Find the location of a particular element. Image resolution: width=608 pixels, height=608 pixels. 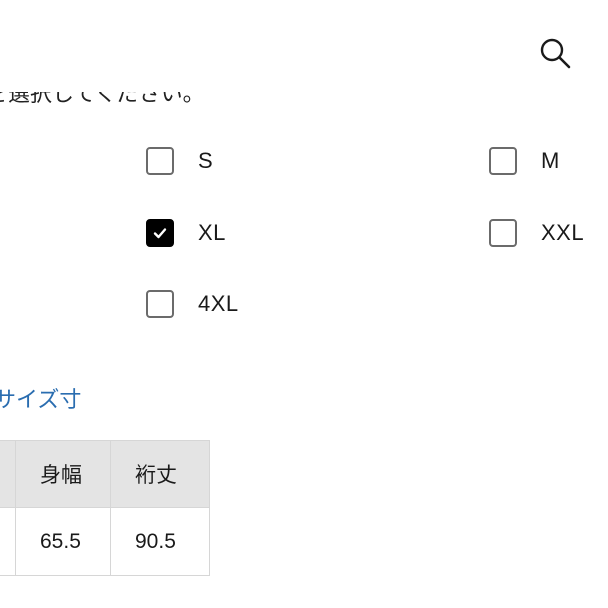

checkbox-xl is located at coordinates (160, 233).